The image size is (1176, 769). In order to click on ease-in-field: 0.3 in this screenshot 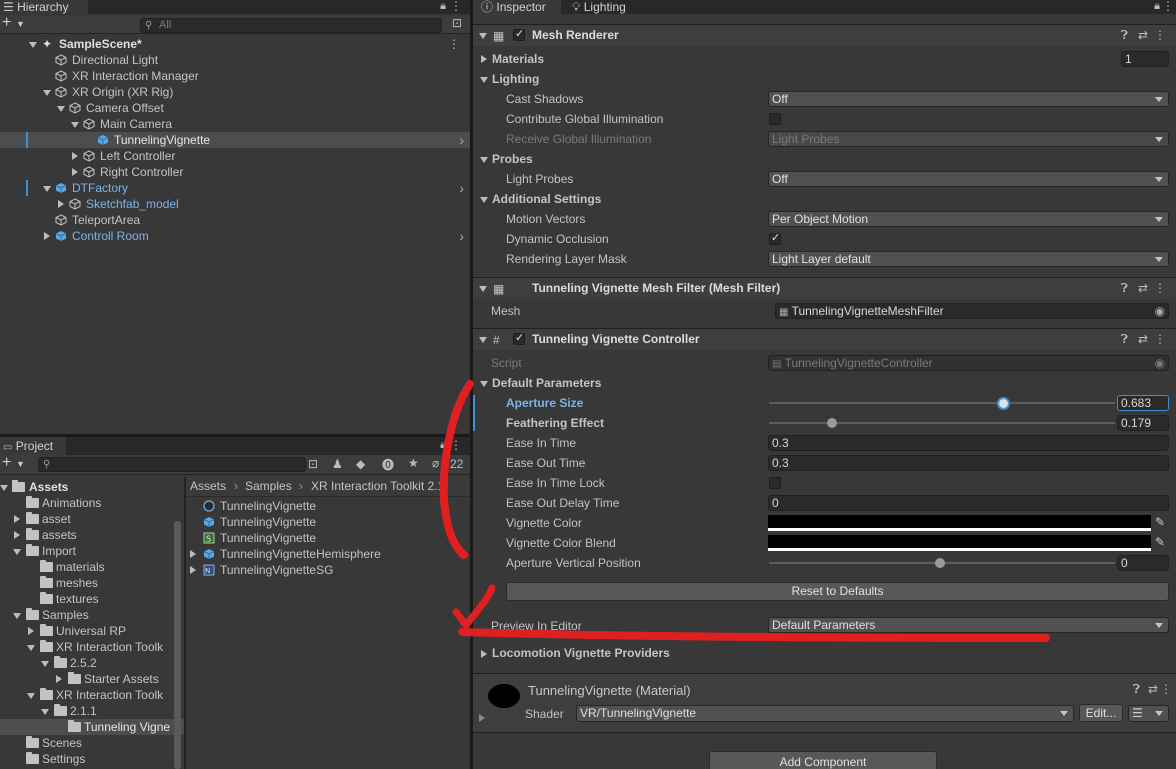, I will do `click(968, 443)`.